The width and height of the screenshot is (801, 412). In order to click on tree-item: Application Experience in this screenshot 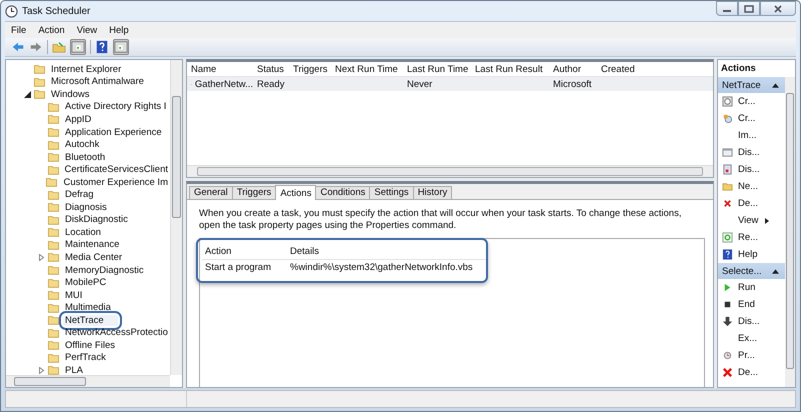, I will do `click(113, 132)`.